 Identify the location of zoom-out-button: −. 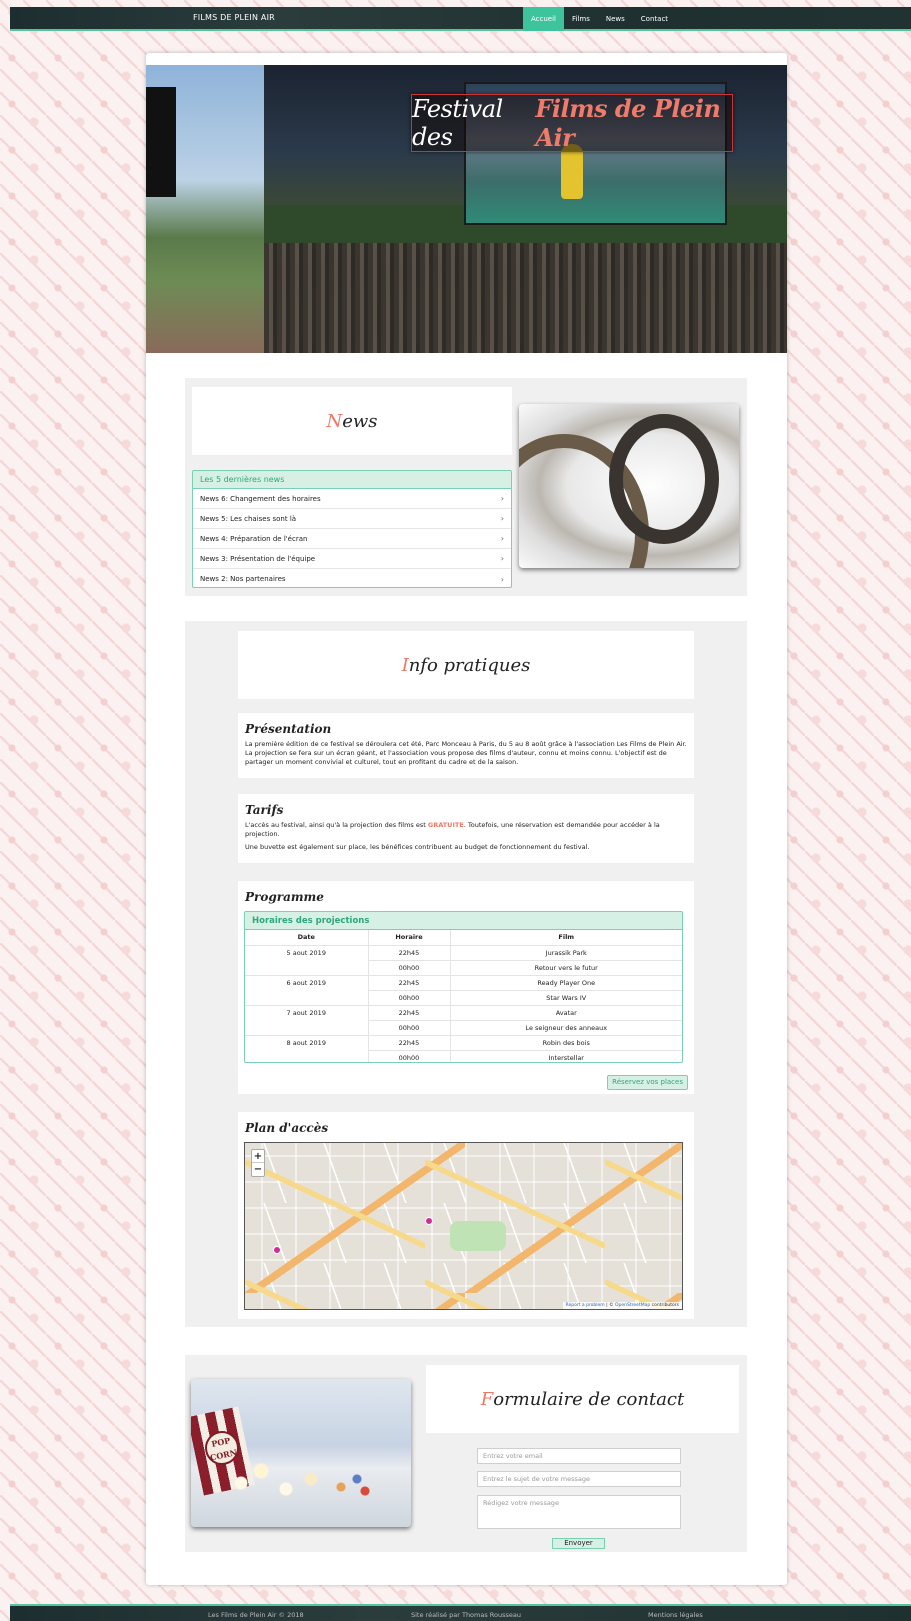
(258, 1169).